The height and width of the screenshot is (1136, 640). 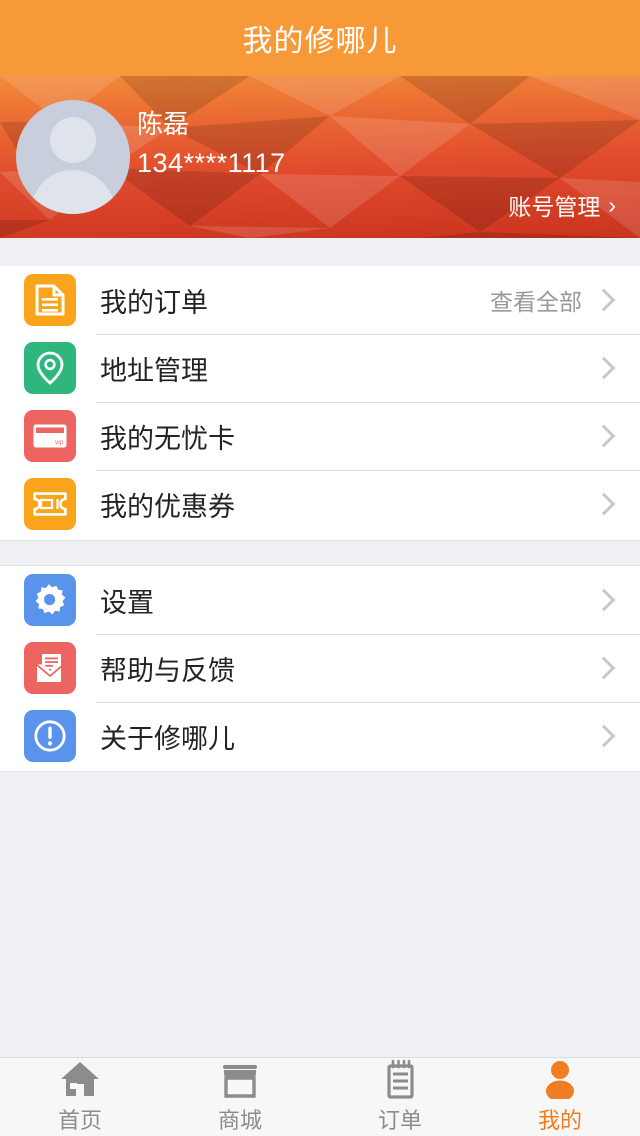 What do you see at coordinates (320, 41) in the screenshot?
I see `page-title: 我的修哪儿` at bounding box center [320, 41].